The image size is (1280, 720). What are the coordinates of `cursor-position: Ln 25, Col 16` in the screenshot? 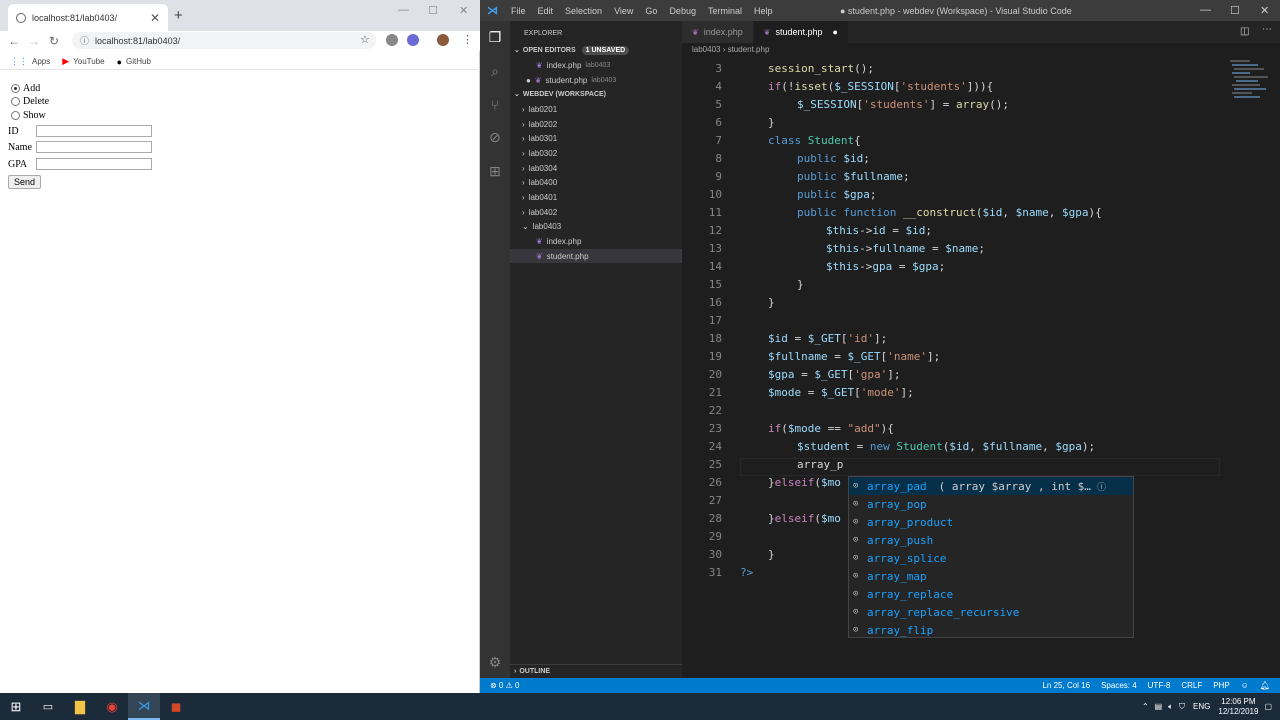 It's located at (1066, 685).